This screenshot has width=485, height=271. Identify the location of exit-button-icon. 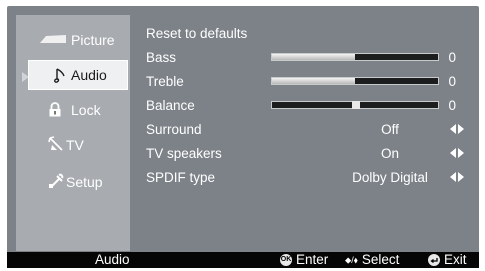
(434, 260).